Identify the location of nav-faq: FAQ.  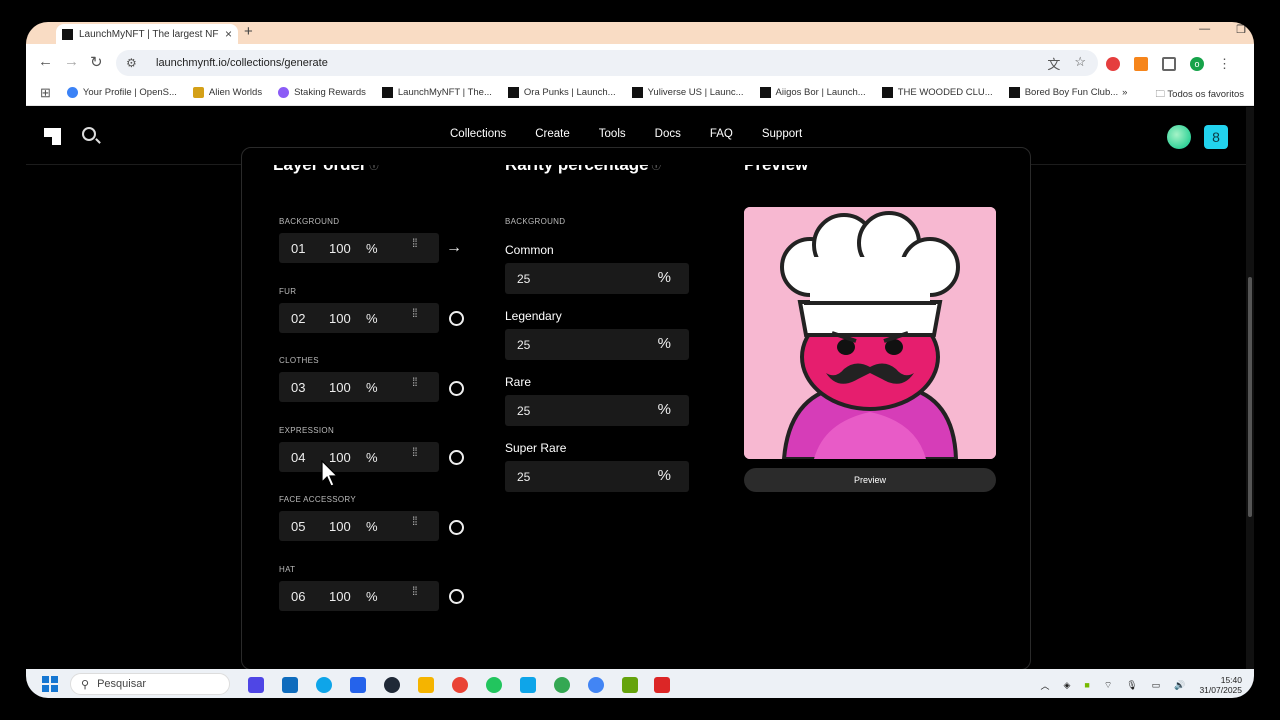
(721, 134).